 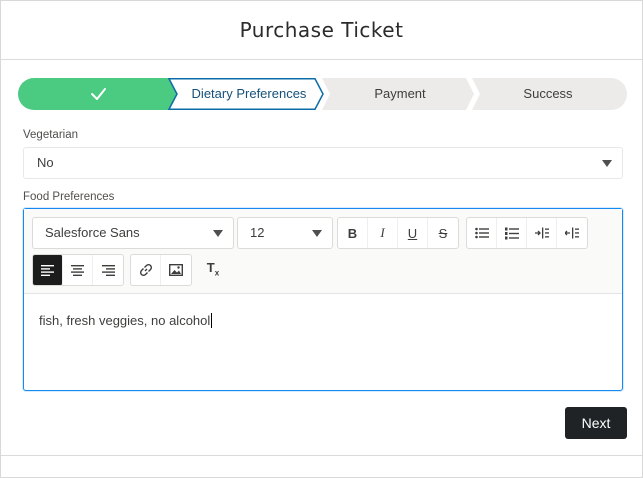 I want to click on vegetarian-label: Vegetarian, so click(x=50, y=135).